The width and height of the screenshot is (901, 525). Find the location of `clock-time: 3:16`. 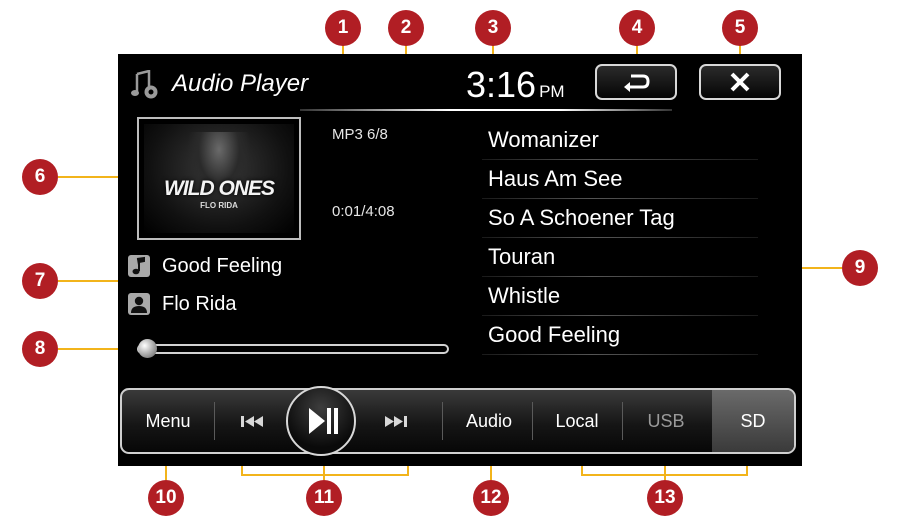

clock-time: 3:16 is located at coordinates (501, 84).